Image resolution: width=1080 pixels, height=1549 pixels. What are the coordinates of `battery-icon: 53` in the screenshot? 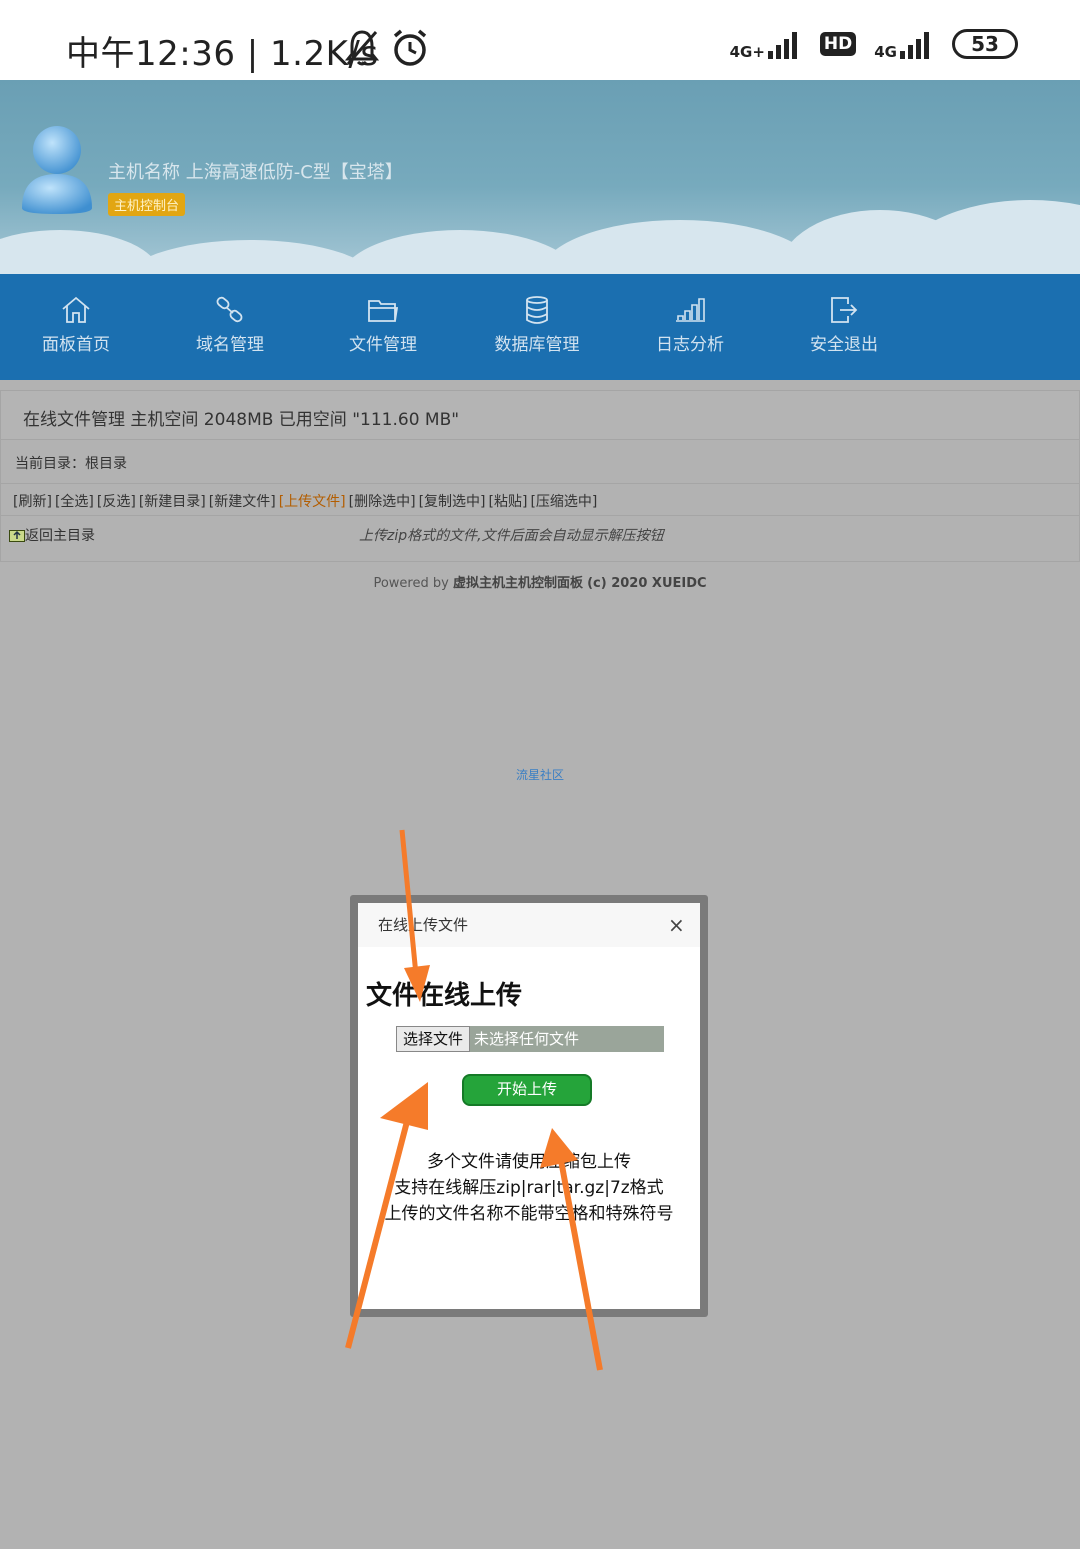 It's located at (985, 44).